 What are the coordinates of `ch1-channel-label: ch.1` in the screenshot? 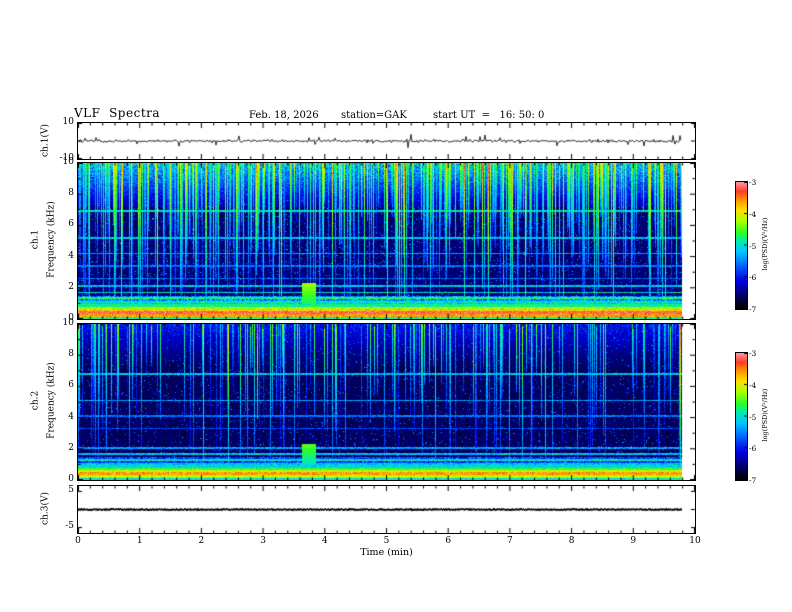 It's located at (35, 239).